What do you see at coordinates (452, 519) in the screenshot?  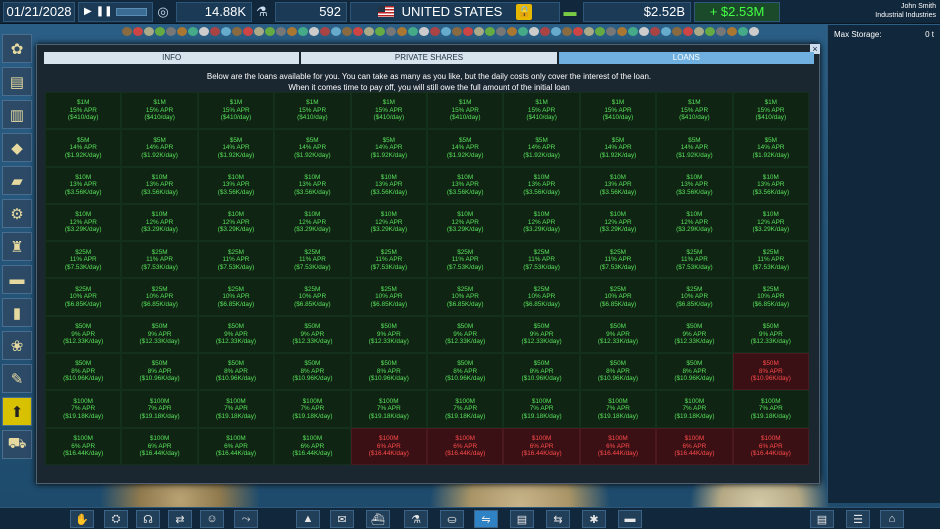 I see `basket-icon: ⛀` at bounding box center [452, 519].